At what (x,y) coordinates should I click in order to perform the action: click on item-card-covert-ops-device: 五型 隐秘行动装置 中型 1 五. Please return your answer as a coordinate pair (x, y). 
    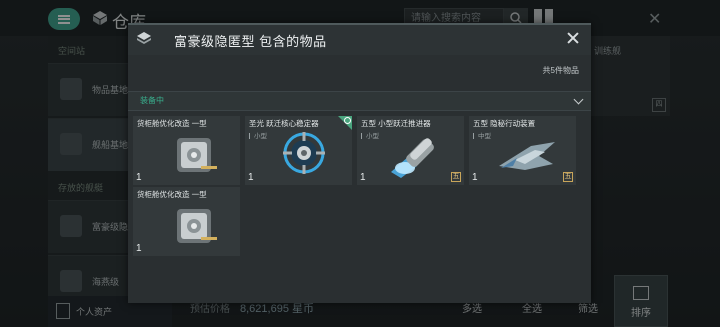
    Looking at the image, I should click on (522, 150).